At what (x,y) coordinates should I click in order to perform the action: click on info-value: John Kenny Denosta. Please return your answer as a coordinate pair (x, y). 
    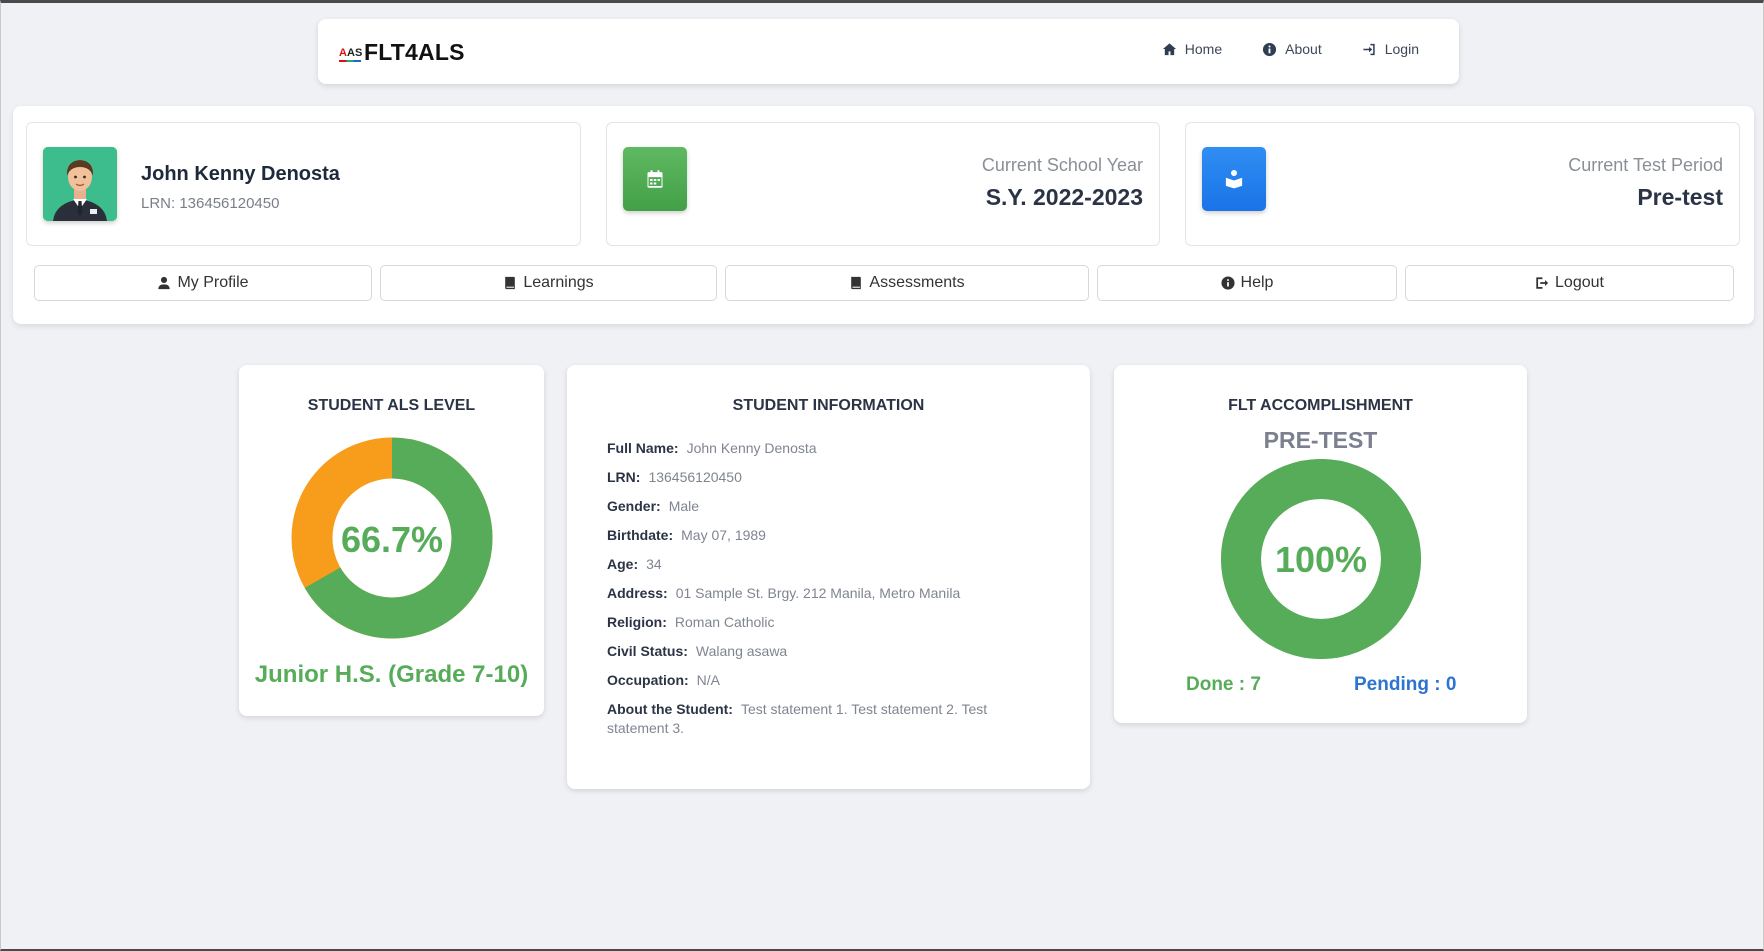
    Looking at the image, I should click on (751, 448).